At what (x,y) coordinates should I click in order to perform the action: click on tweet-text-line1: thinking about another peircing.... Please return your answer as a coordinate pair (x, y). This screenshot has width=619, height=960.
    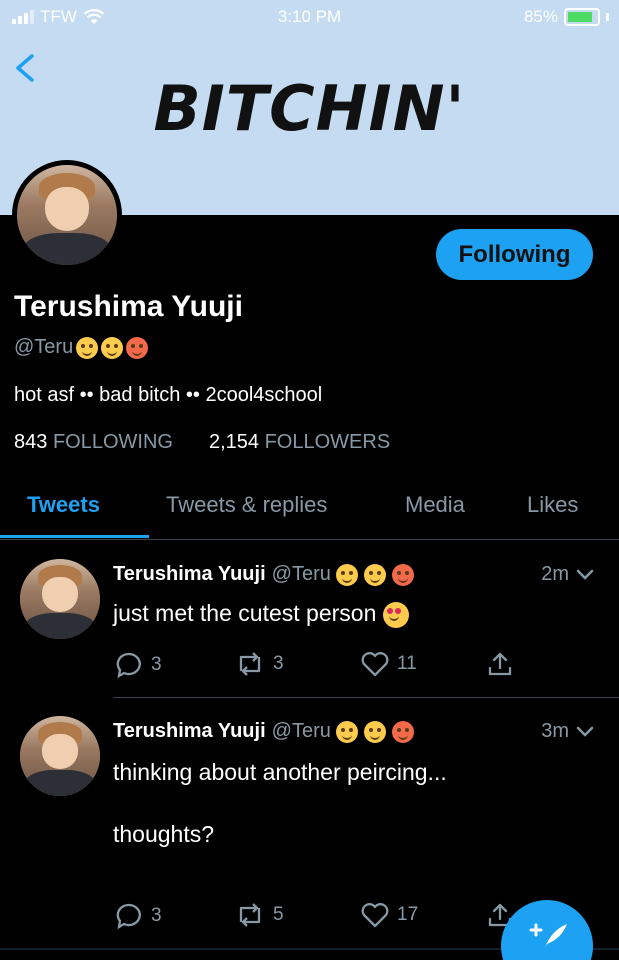
    Looking at the image, I should click on (280, 772).